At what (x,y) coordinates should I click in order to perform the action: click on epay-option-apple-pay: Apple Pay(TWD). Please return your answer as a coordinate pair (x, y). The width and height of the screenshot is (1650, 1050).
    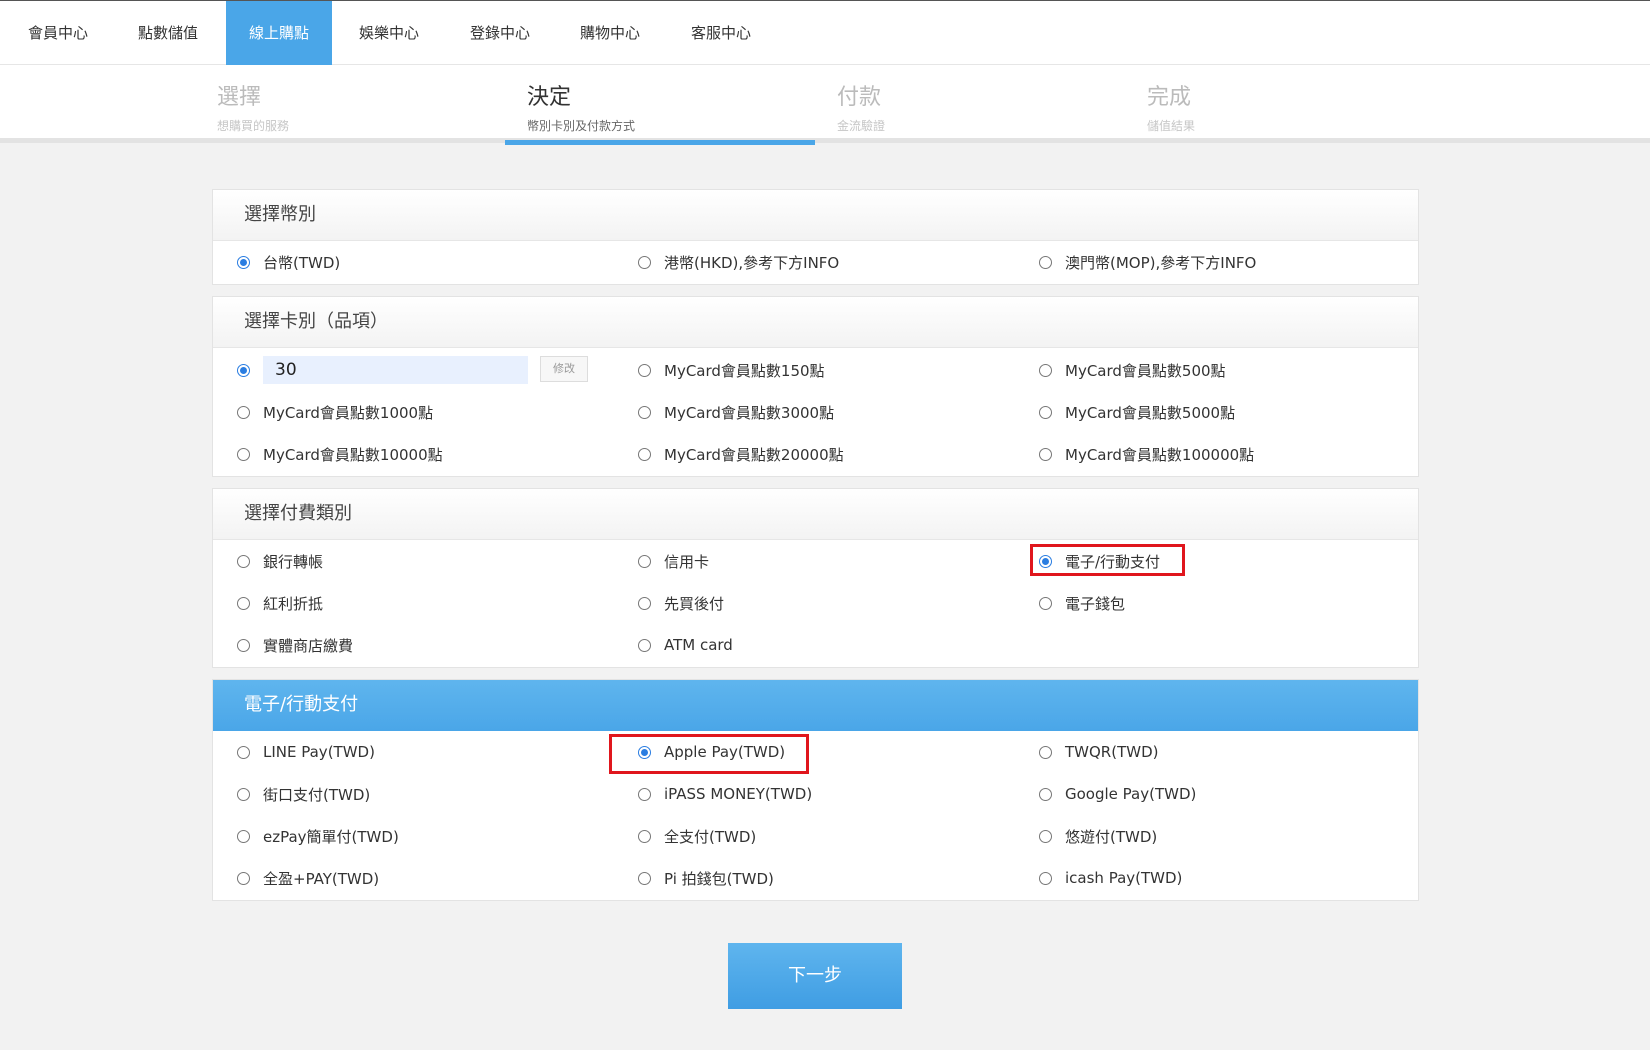
    Looking at the image, I should click on (711, 752).